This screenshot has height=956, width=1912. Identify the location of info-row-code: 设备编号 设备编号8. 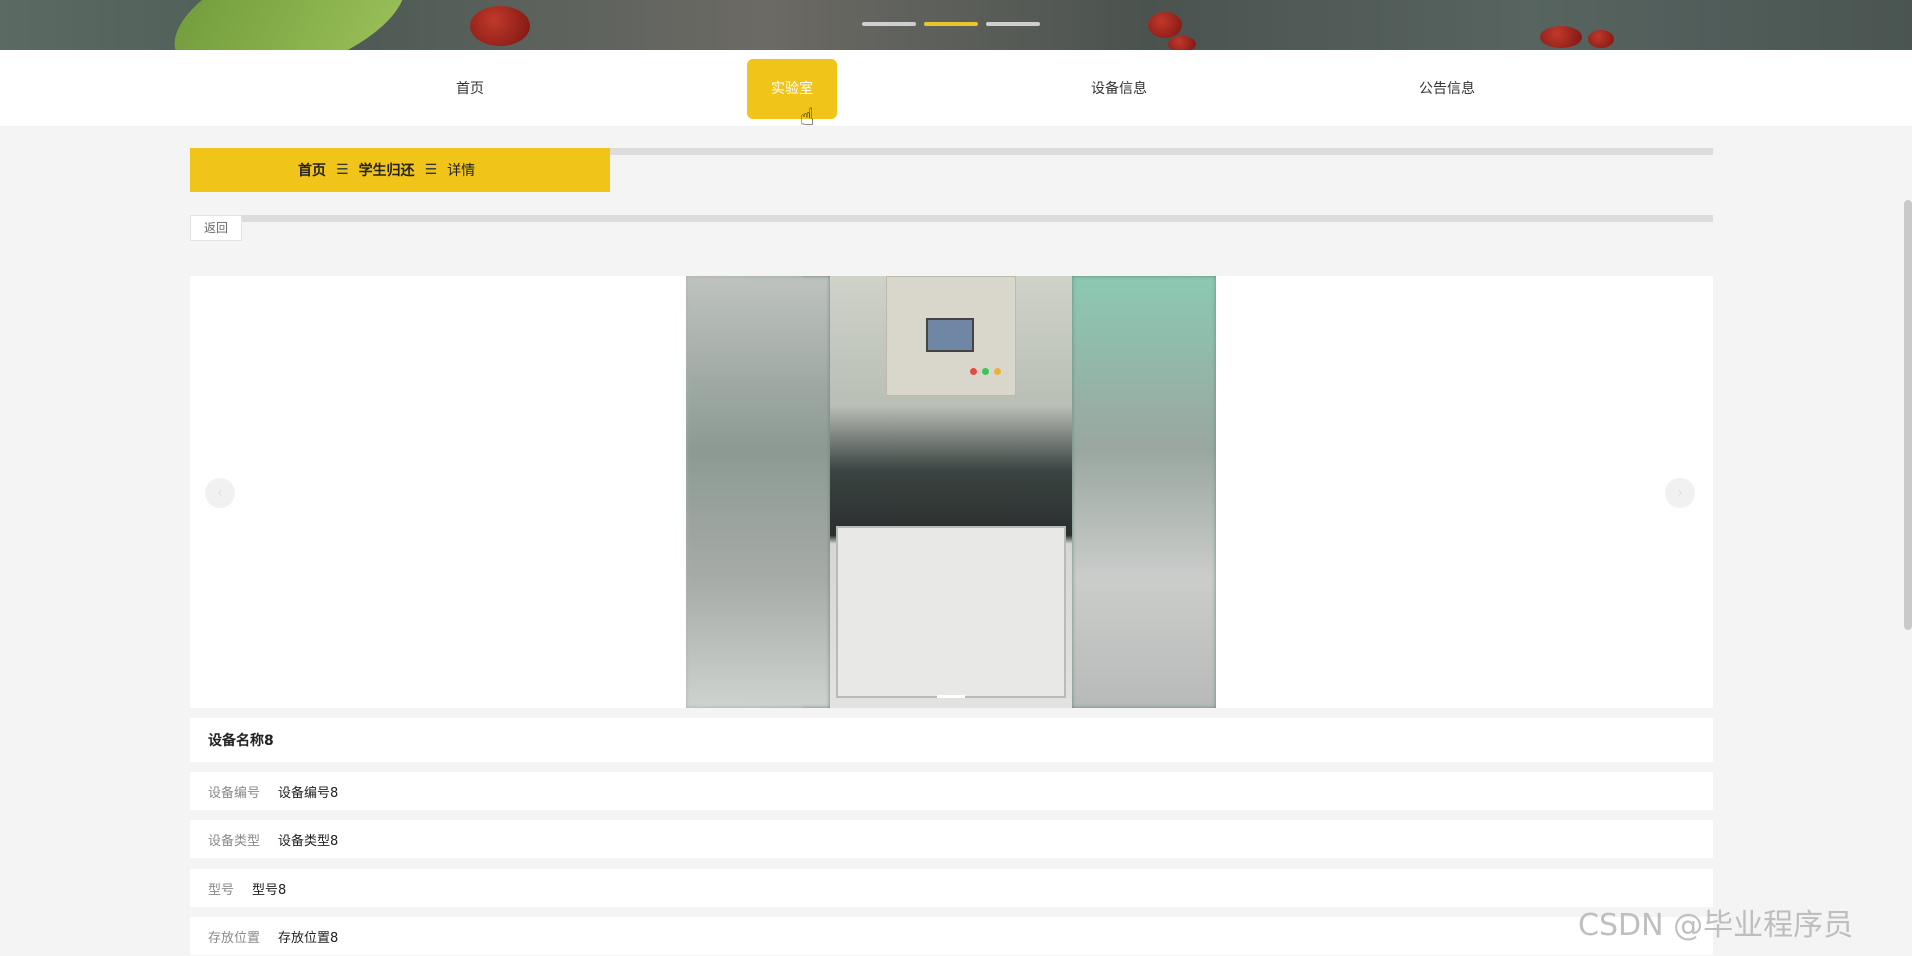
(951, 791).